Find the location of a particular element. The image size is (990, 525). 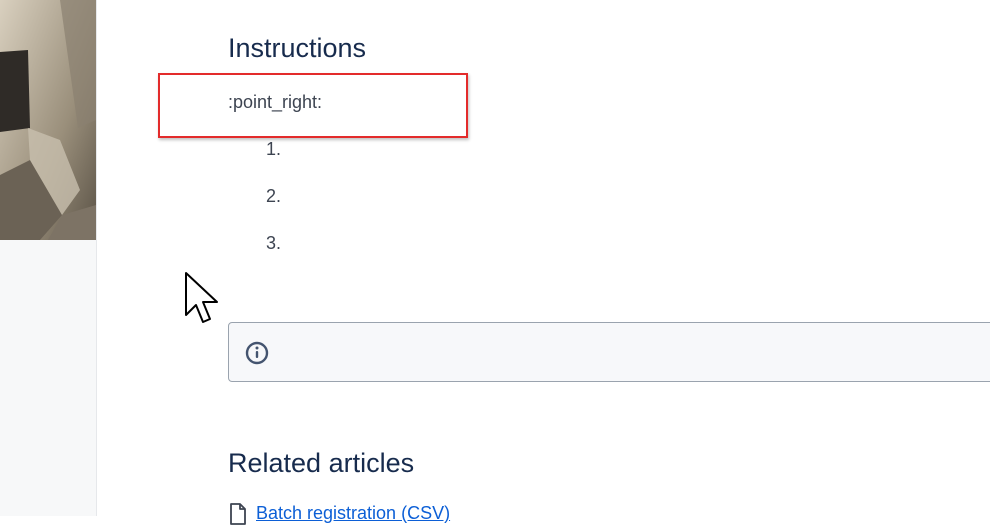

step-item: 2. is located at coordinates (274, 196).